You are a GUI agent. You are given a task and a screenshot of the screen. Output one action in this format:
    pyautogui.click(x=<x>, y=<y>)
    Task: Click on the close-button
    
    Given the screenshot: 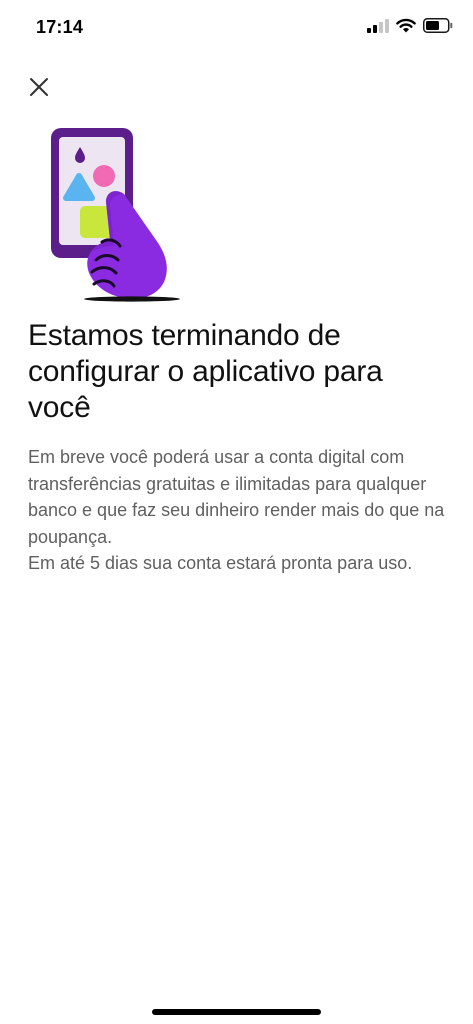 What is the action you would take?
    pyautogui.click(x=39, y=87)
    